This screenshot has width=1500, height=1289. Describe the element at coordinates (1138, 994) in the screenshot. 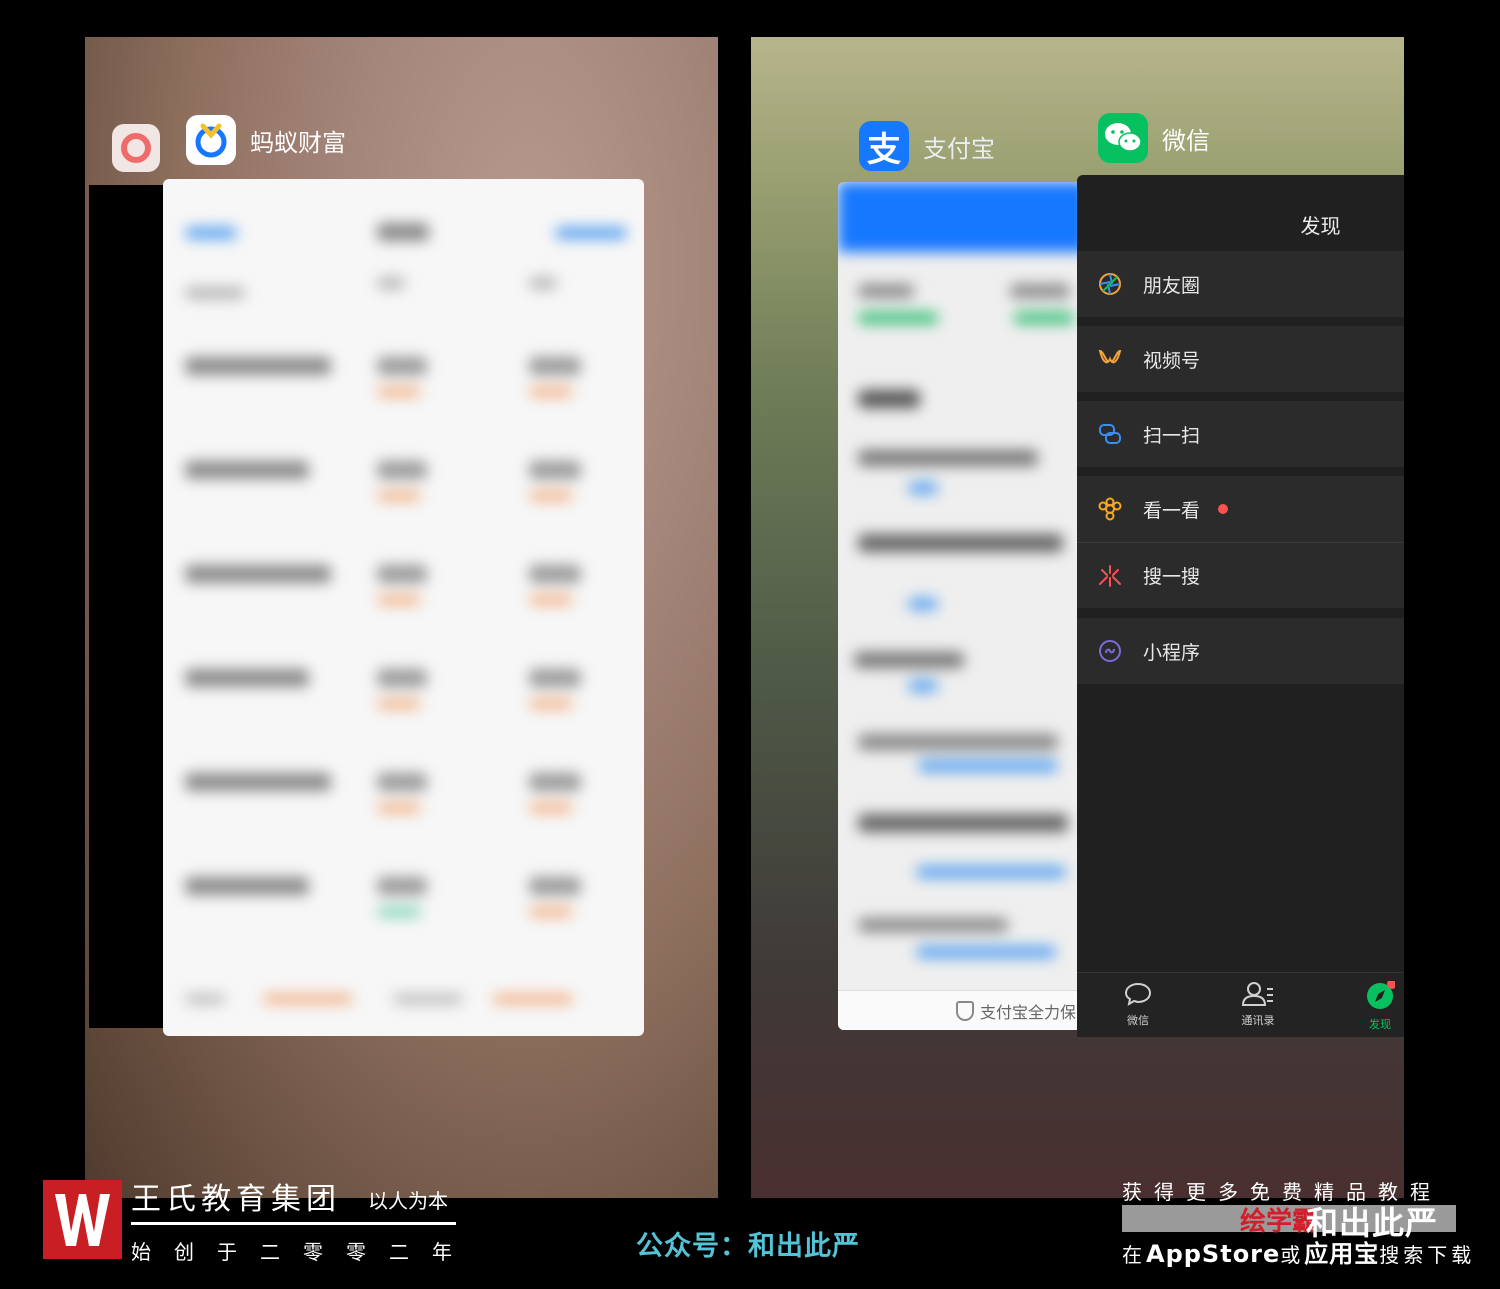

I see `chat-icon` at that location.